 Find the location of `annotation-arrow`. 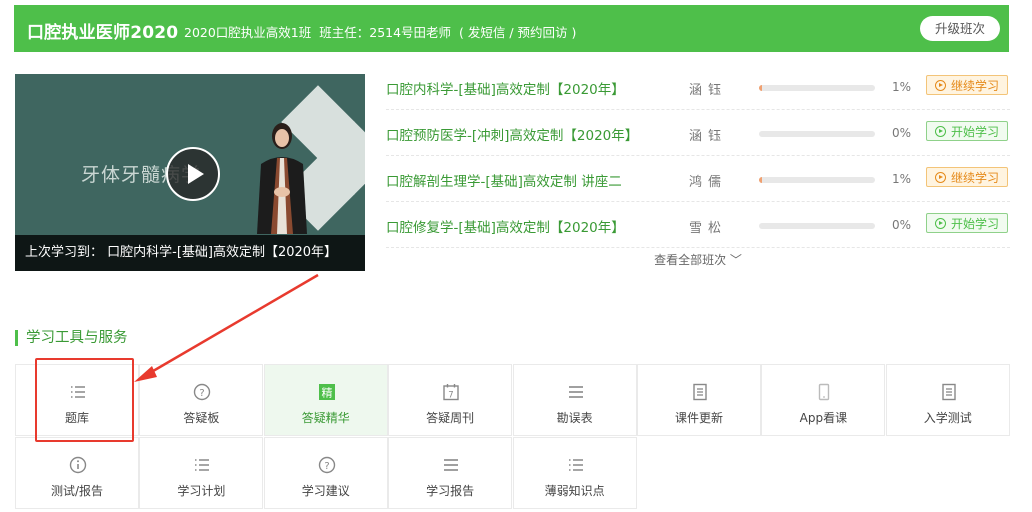

annotation-arrow is located at coordinates (226, 327).